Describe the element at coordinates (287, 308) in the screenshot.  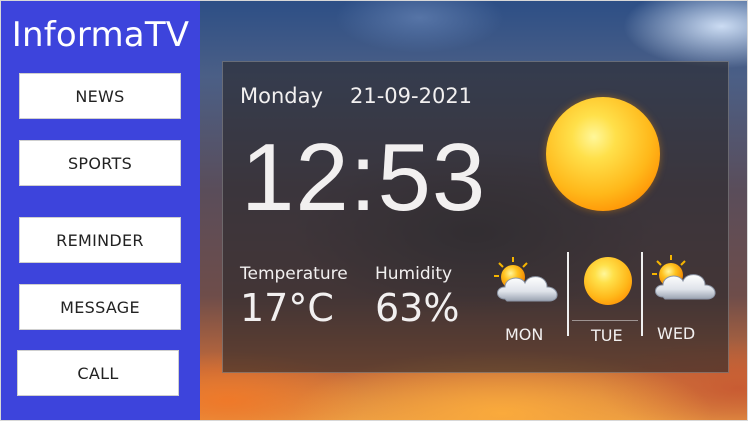
I see `temperature-value: 17°C` at that location.